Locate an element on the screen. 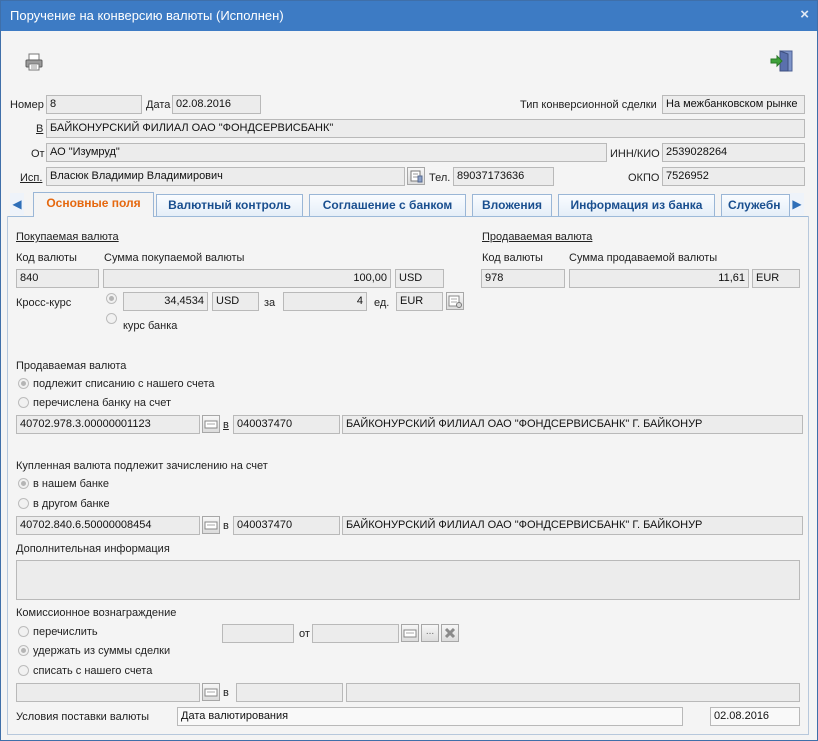 Image resolution: width=818 pixels, height=741 pixels. okpo-label: ОКПО is located at coordinates (644, 178).